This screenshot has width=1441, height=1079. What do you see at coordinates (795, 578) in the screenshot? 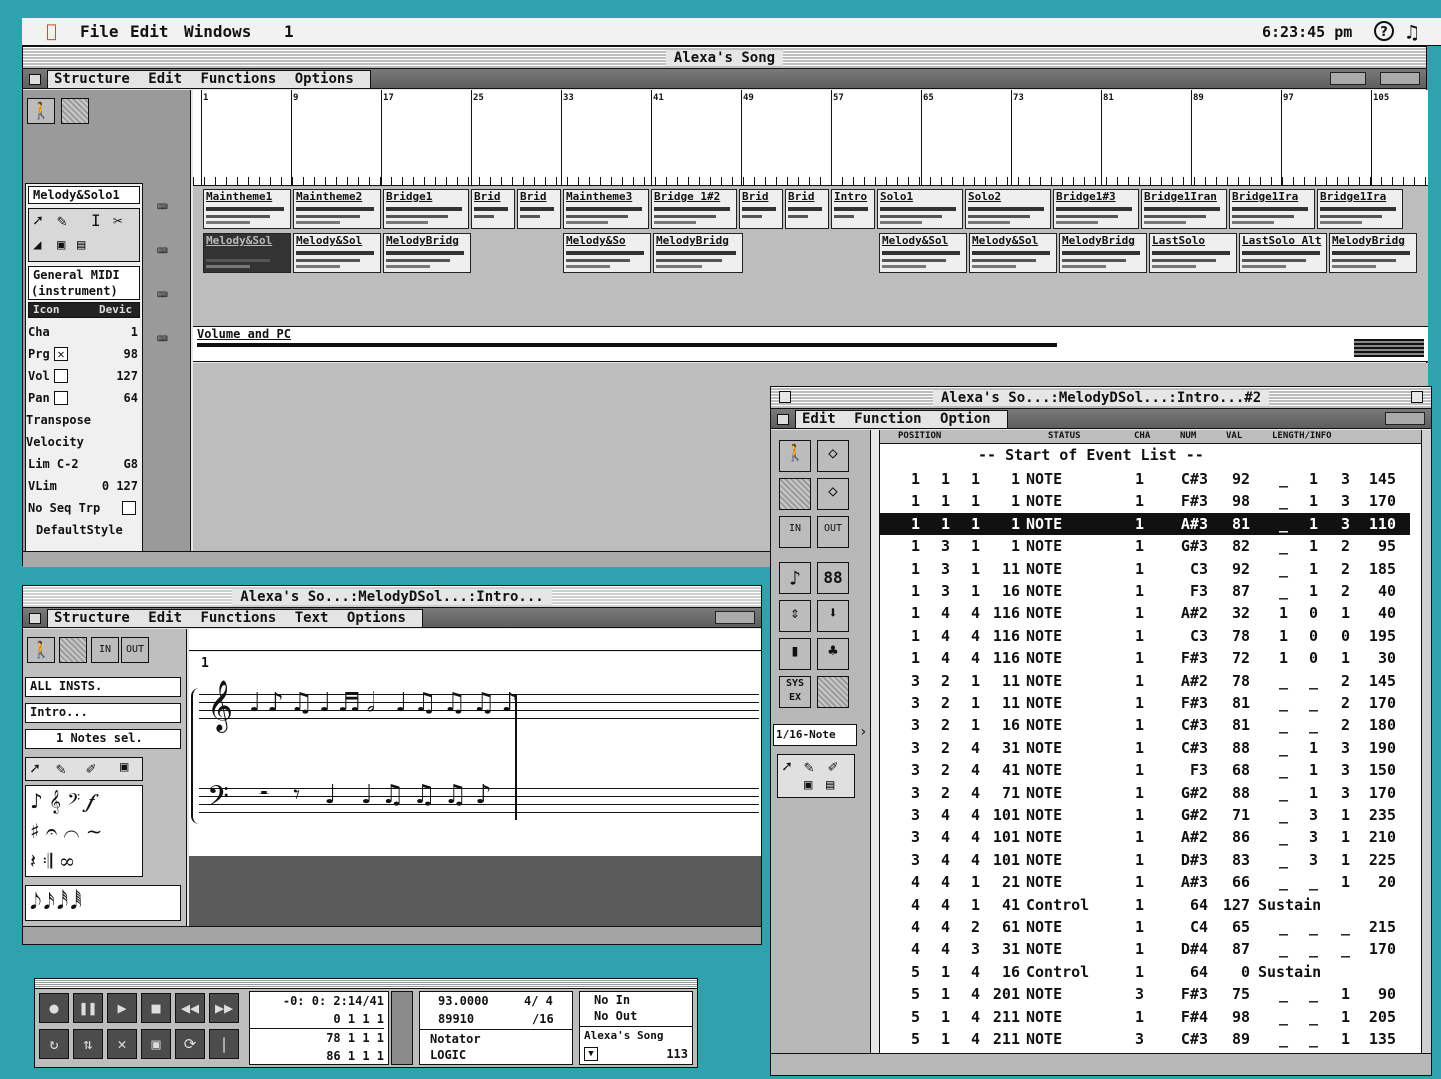
I see `note-filter-icon: ♪` at bounding box center [795, 578].